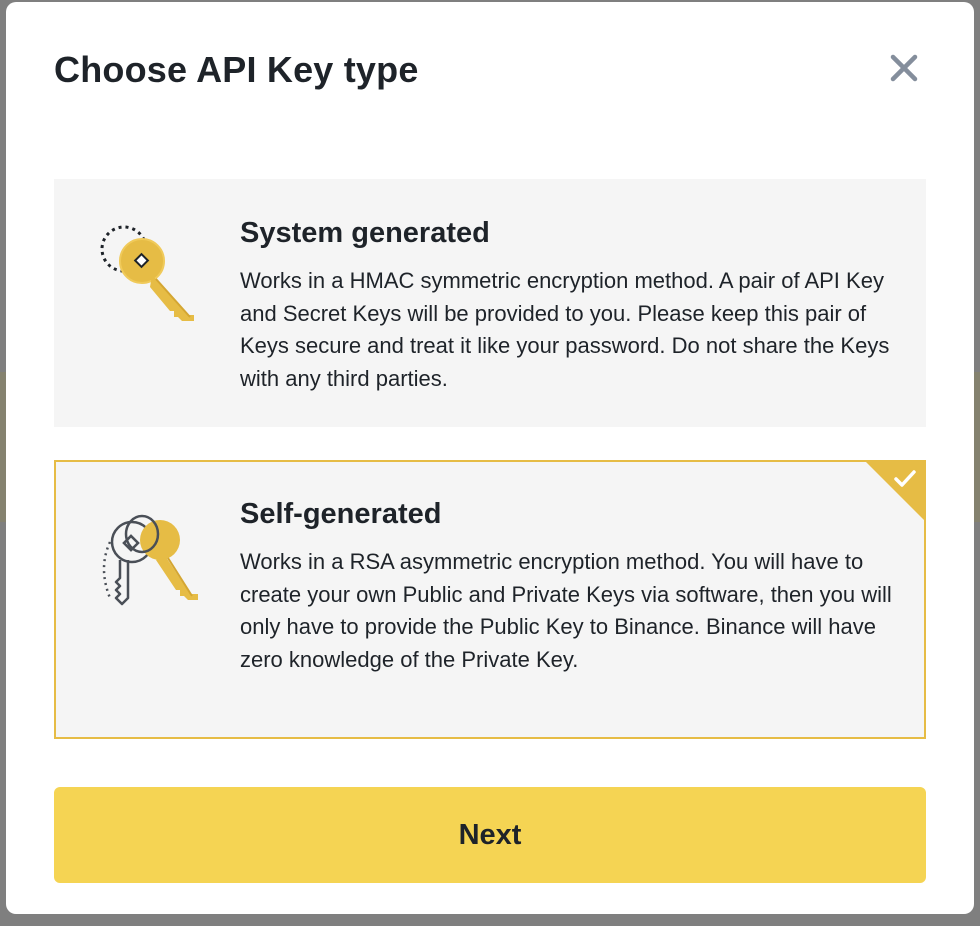  I want to click on close-icon, so click(904, 68).